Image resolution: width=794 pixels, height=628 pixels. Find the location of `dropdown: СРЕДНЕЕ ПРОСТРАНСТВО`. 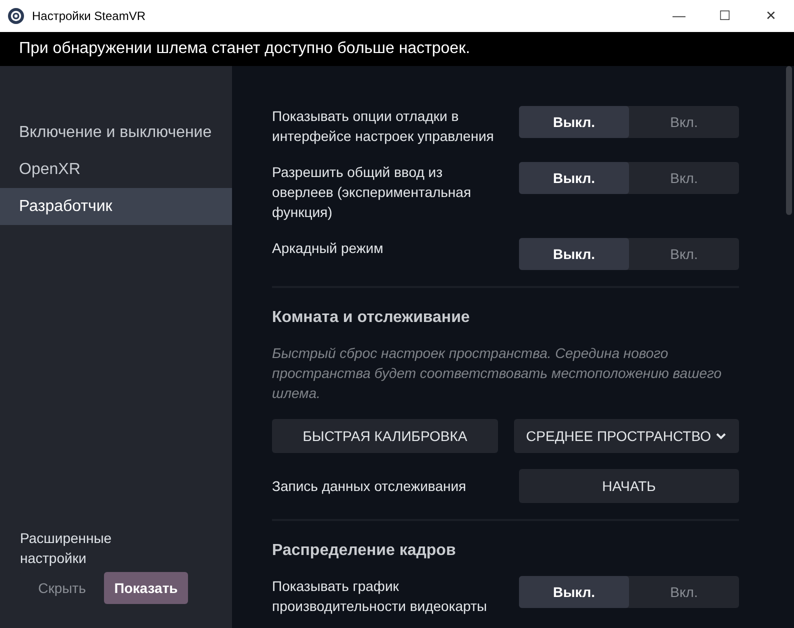

dropdown: СРЕДНЕЕ ПРОСТРАНСТВО is located at coordinates (626, 436).